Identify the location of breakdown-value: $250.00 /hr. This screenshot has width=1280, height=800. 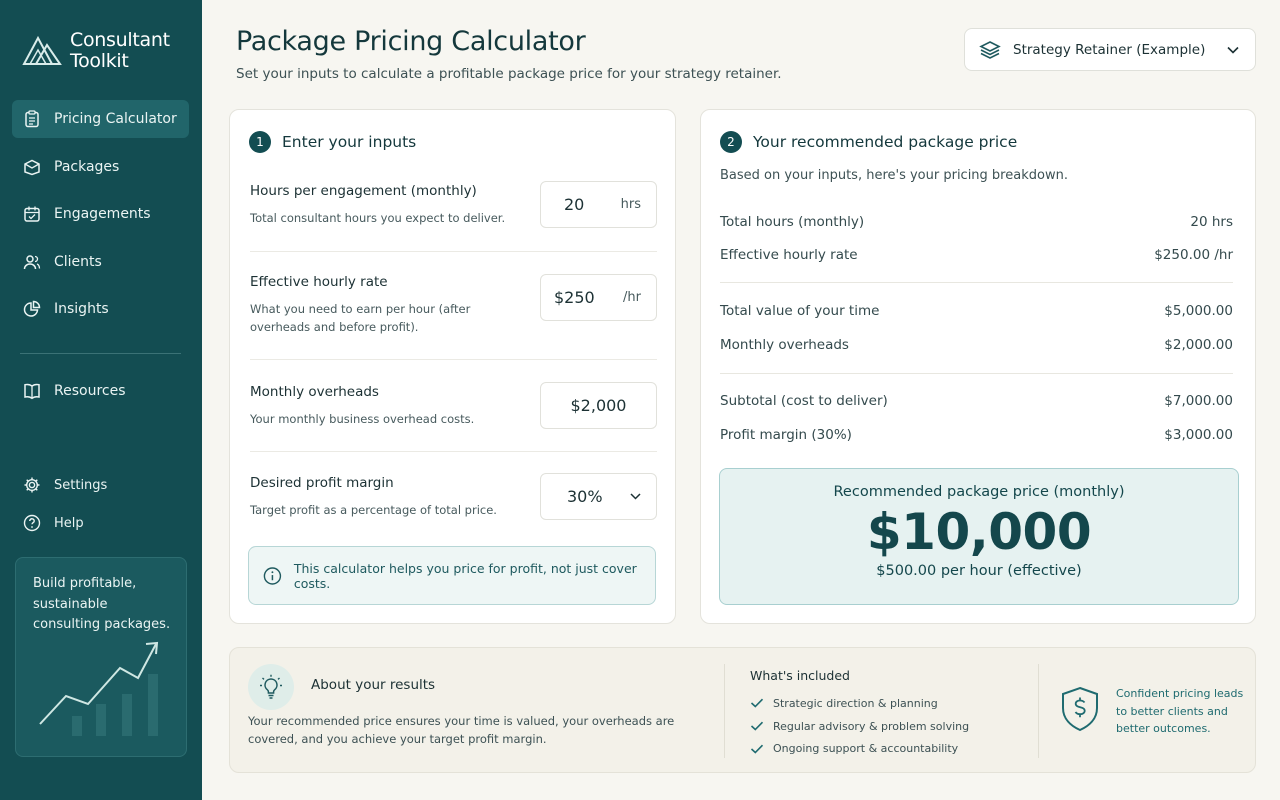
(1193, 255).